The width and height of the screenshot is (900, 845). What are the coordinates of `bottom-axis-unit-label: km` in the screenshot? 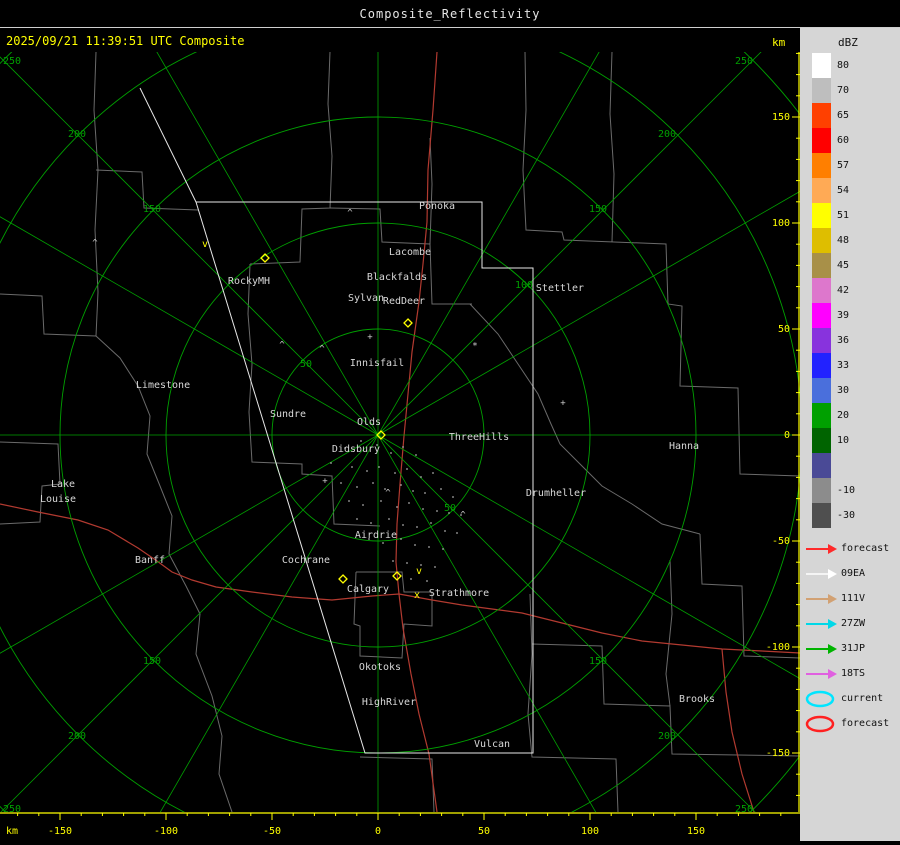 It's located at (12, 831).